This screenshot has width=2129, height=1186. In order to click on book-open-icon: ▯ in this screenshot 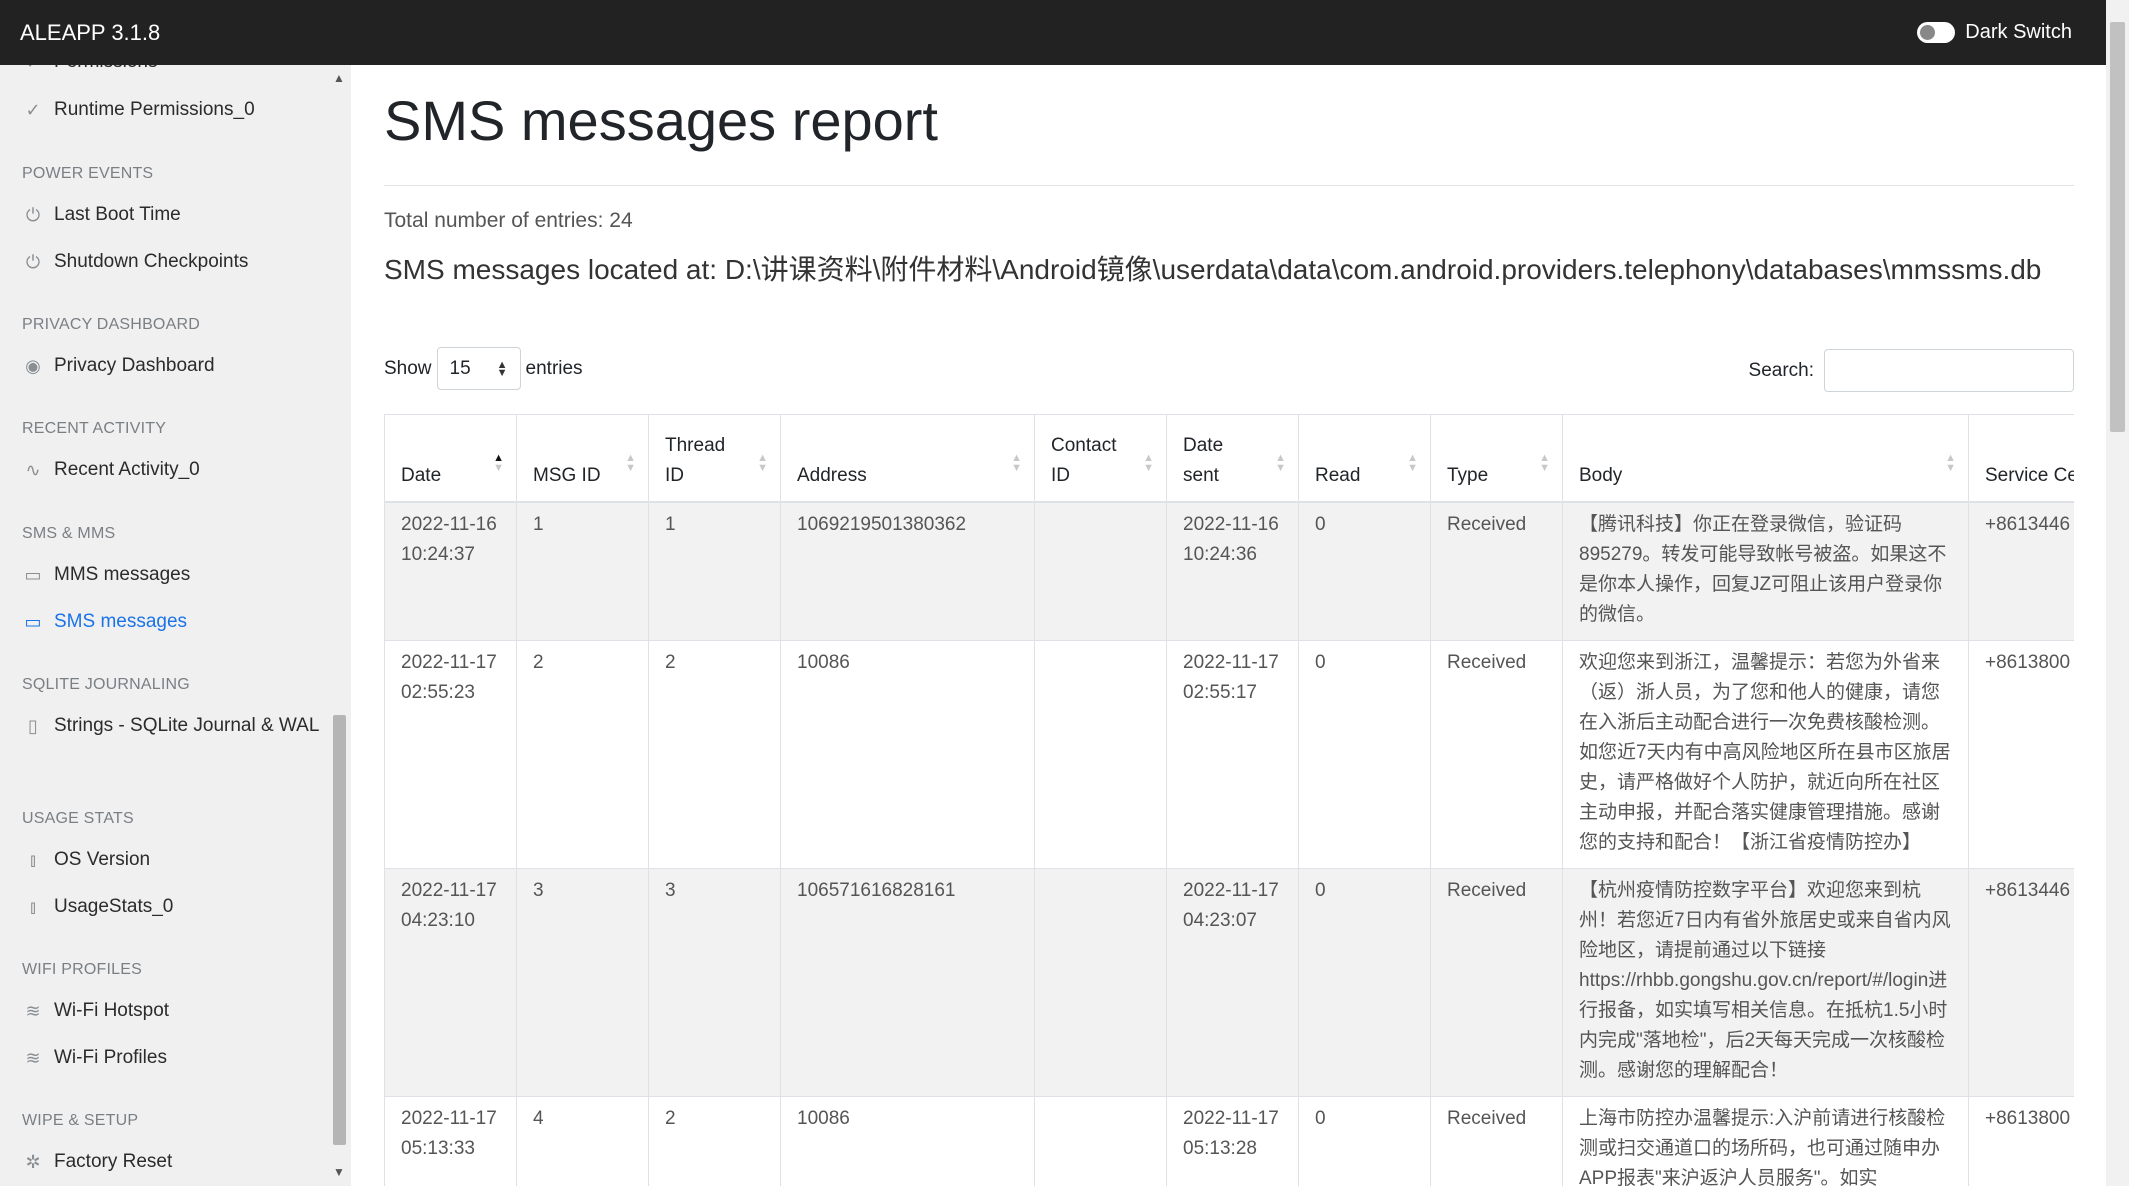, I will do `click(33, 725)`.